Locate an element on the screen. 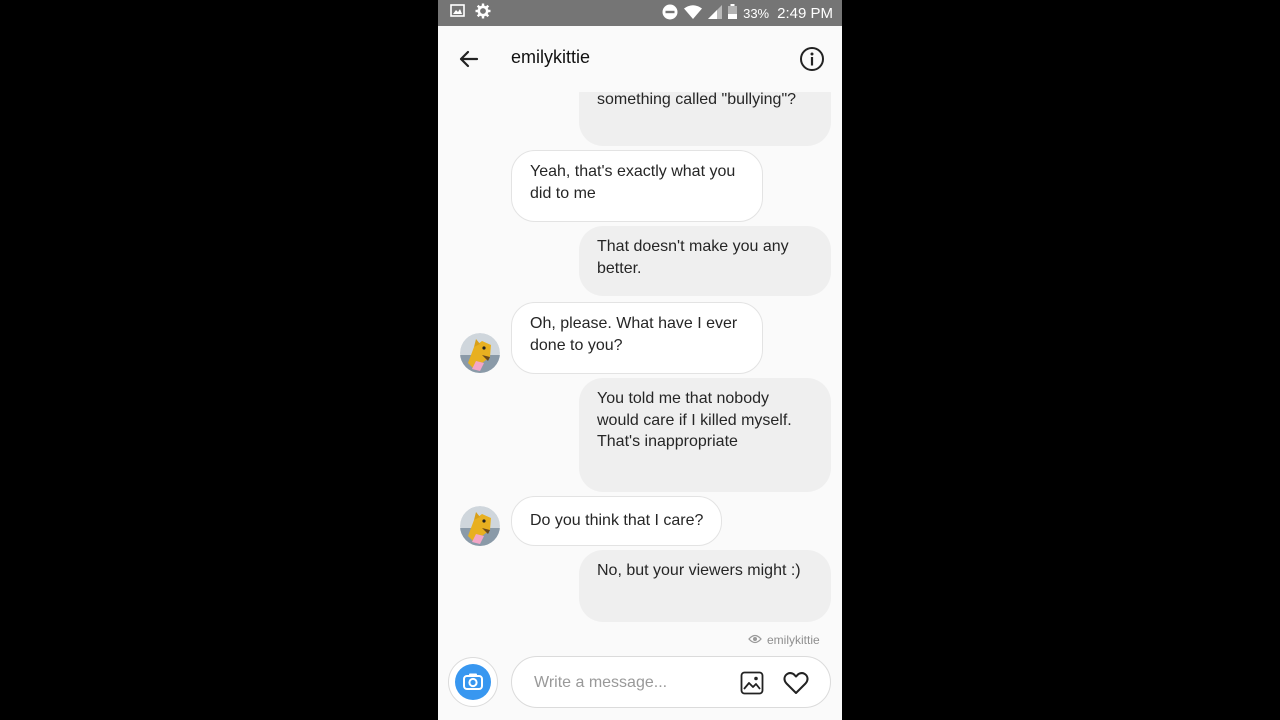  message-text: No, but your viewers might :) is located at coordinates (699, 570).